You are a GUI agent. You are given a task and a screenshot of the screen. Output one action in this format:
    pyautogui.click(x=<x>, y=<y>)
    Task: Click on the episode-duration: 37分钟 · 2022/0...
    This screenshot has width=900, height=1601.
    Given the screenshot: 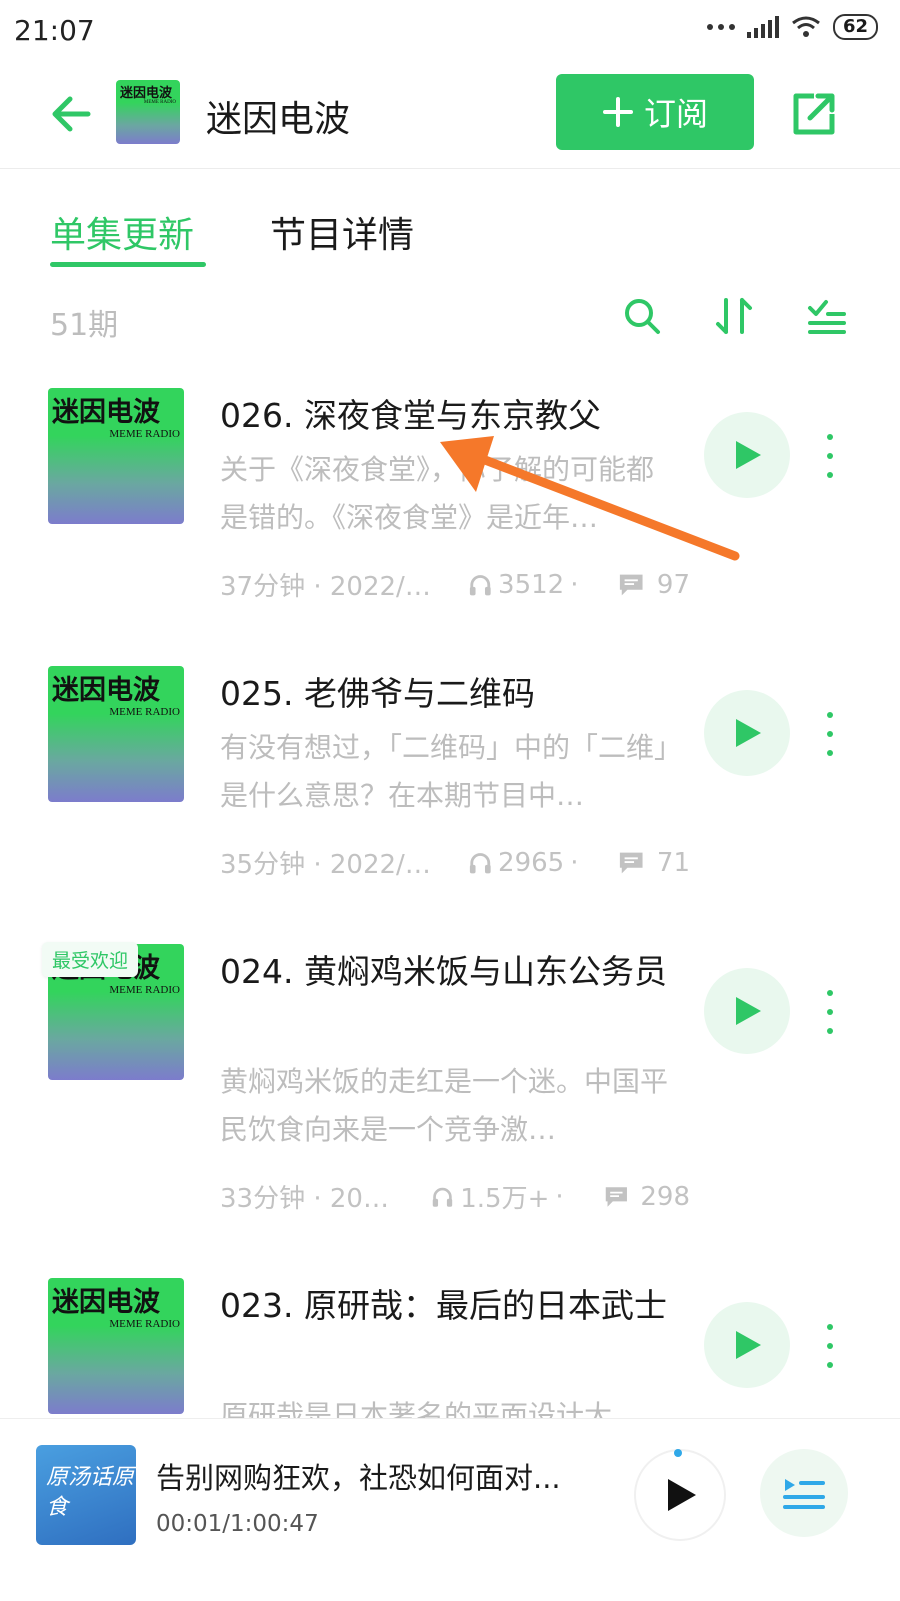 What is the action you would take?
    pyautogui.click(x=327, y=587)
    